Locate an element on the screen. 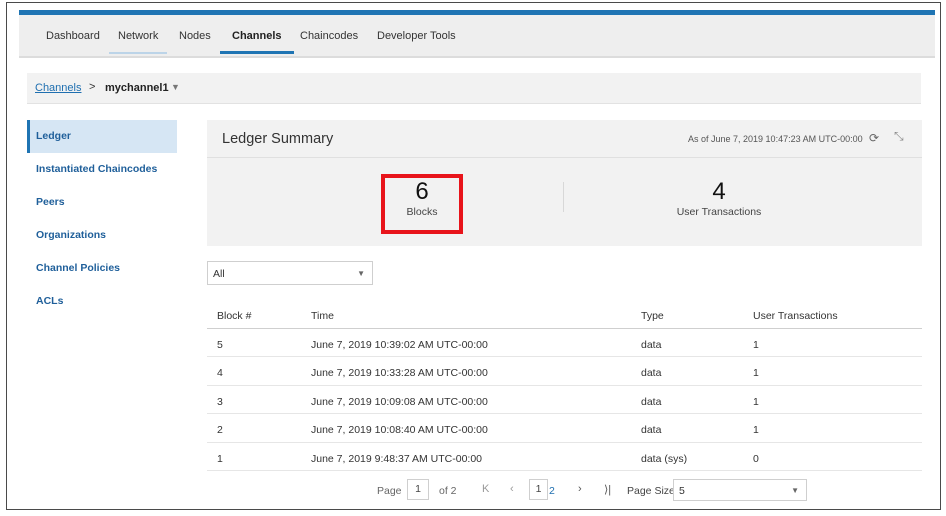  cell-block: 5 is located at coordinates (220, 345).